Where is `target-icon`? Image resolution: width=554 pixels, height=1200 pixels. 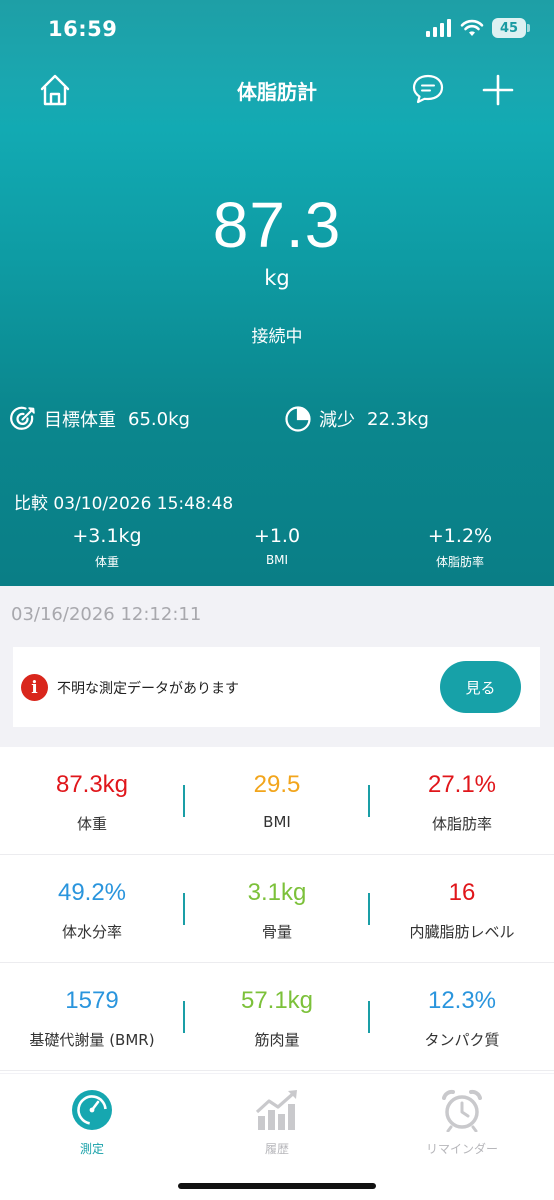 target-icon is located at coordinates (22, 418).